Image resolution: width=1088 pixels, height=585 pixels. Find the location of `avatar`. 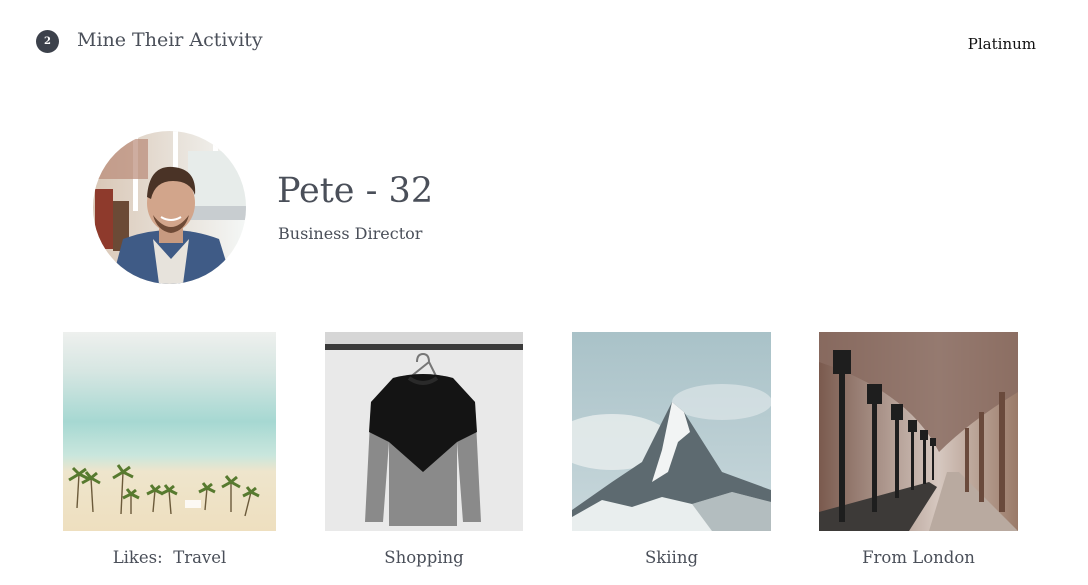

avatar is located at coordinates (169, 207).